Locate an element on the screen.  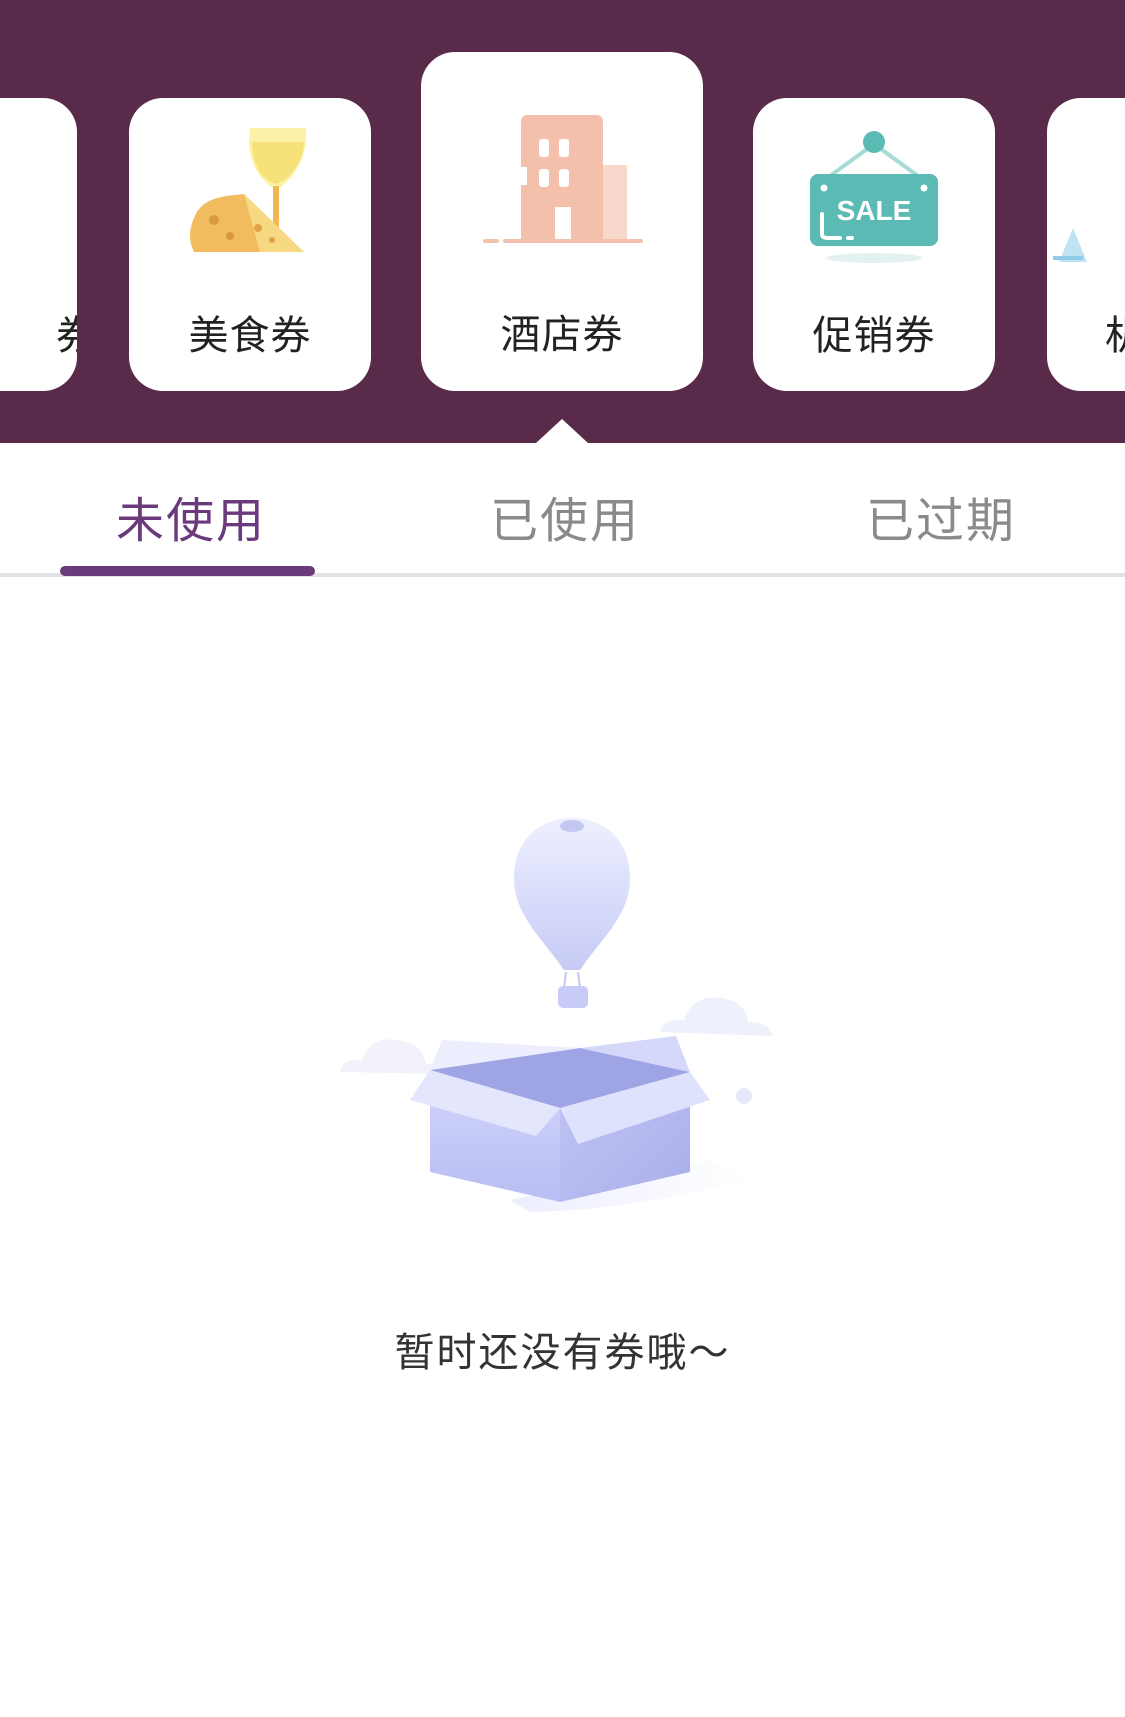
category-card-partial-right: 机 is located at coordinates (1086, 244).